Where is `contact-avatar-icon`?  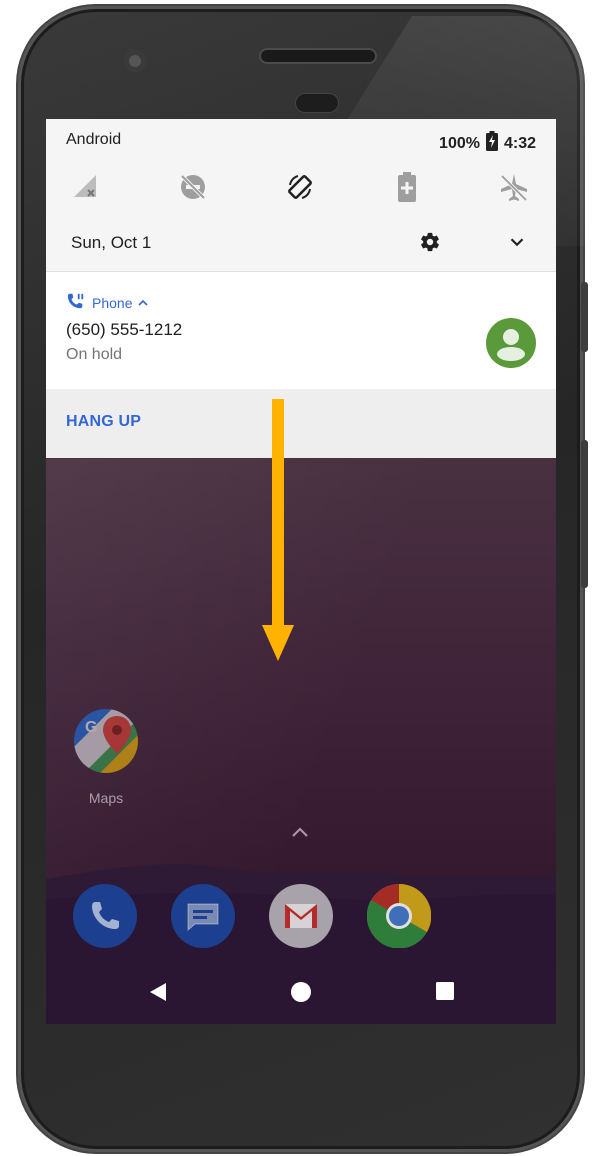
contact-avatar-icon is located at coordinates (511, 343).